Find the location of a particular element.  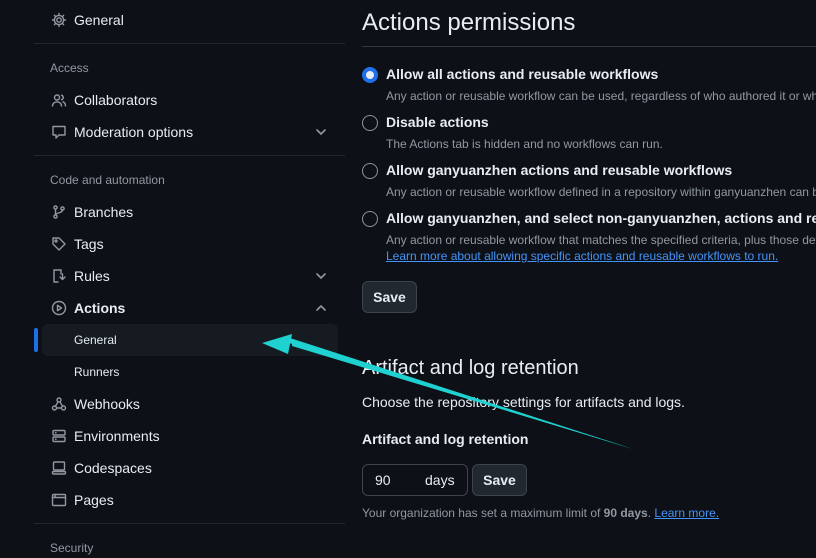

people-icon is located at coordinates (59, 100).